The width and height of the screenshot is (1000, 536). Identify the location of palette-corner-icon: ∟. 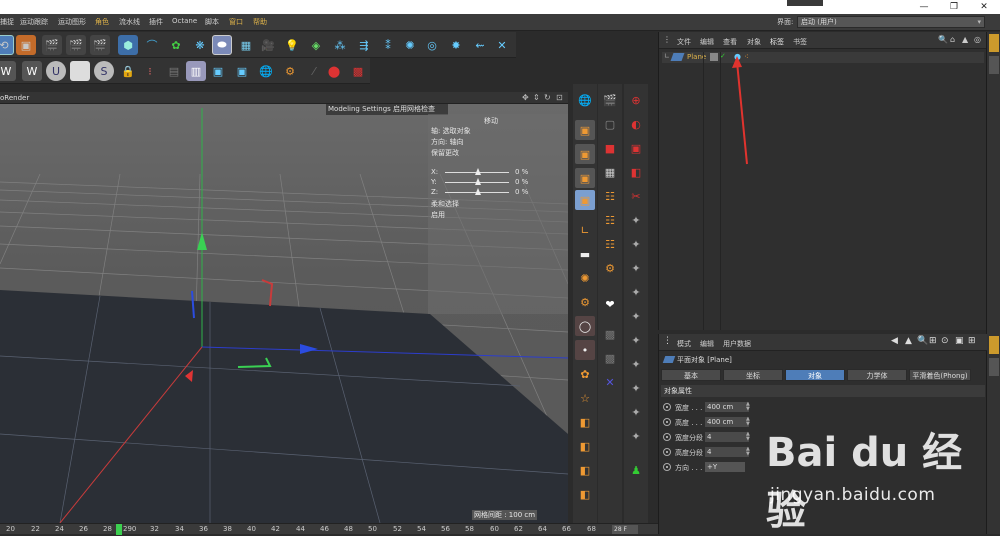
(585, 230).